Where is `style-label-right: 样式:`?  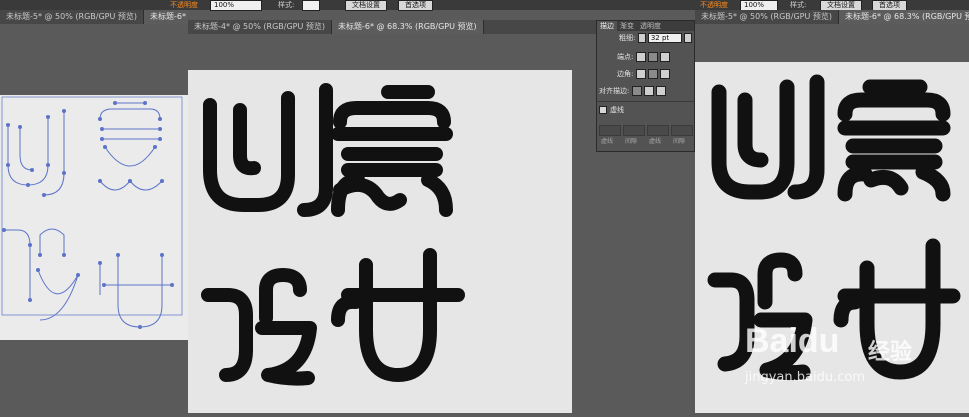
style-label-right: 样式: is located at coordinates (798, 5).